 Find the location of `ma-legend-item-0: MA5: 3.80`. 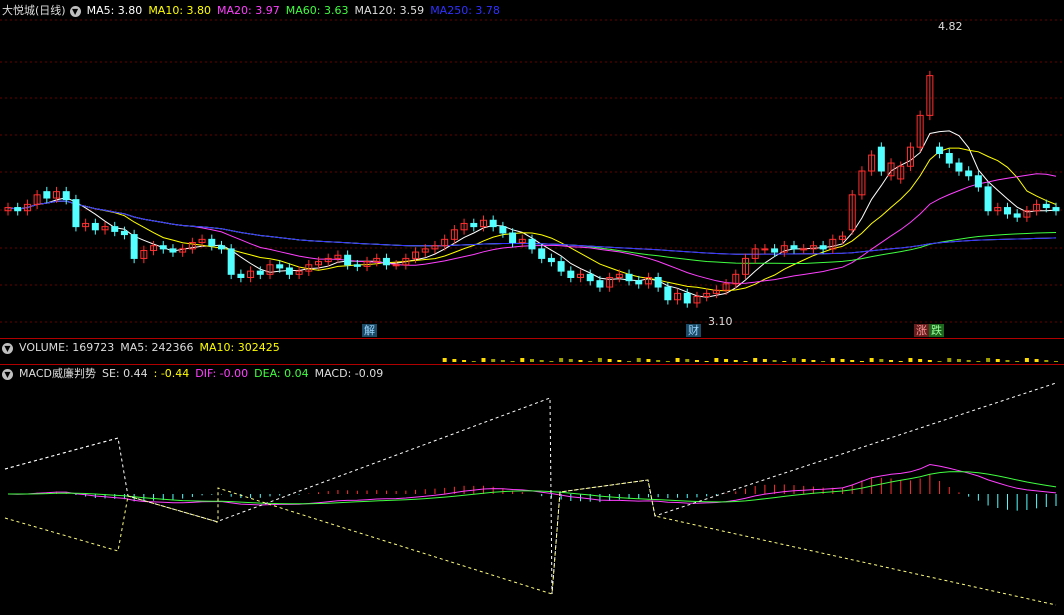

ma-legend-item-0: MA5: 3.80 is located at coordinates (114, 10).